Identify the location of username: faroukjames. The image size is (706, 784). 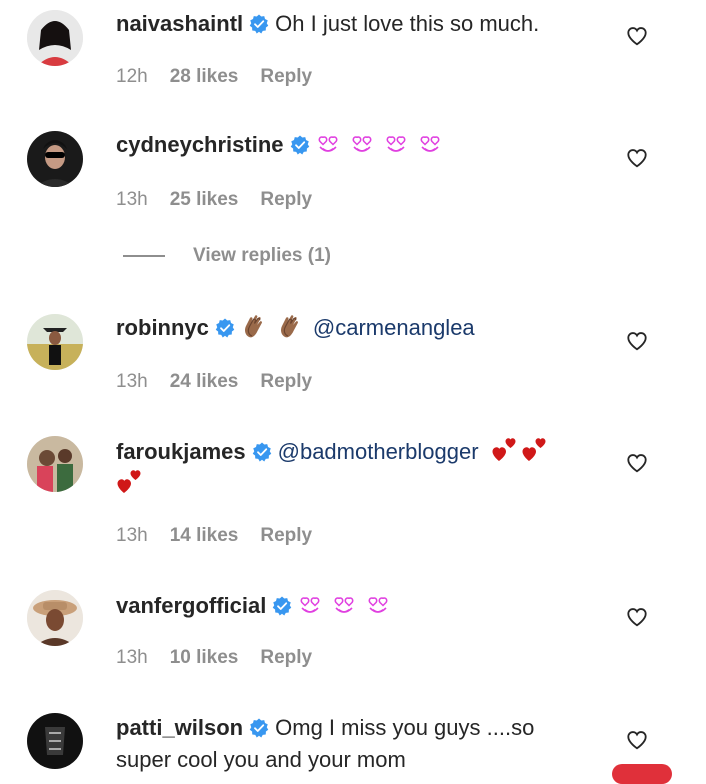
(181, 451).